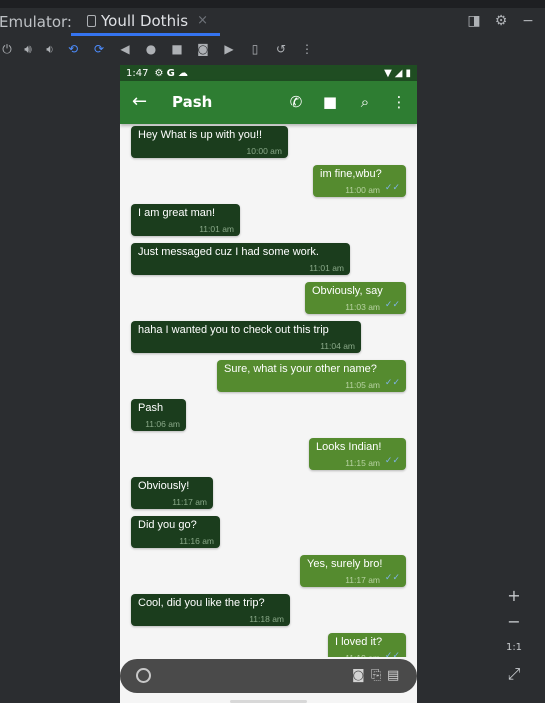 This screenshot has height=703, width=545. Describe the element at coordinates (311, 376) in the screenshot. I see `outgoing-message: Sure, what is your other name? 11:05 am ✓✓` at that location.